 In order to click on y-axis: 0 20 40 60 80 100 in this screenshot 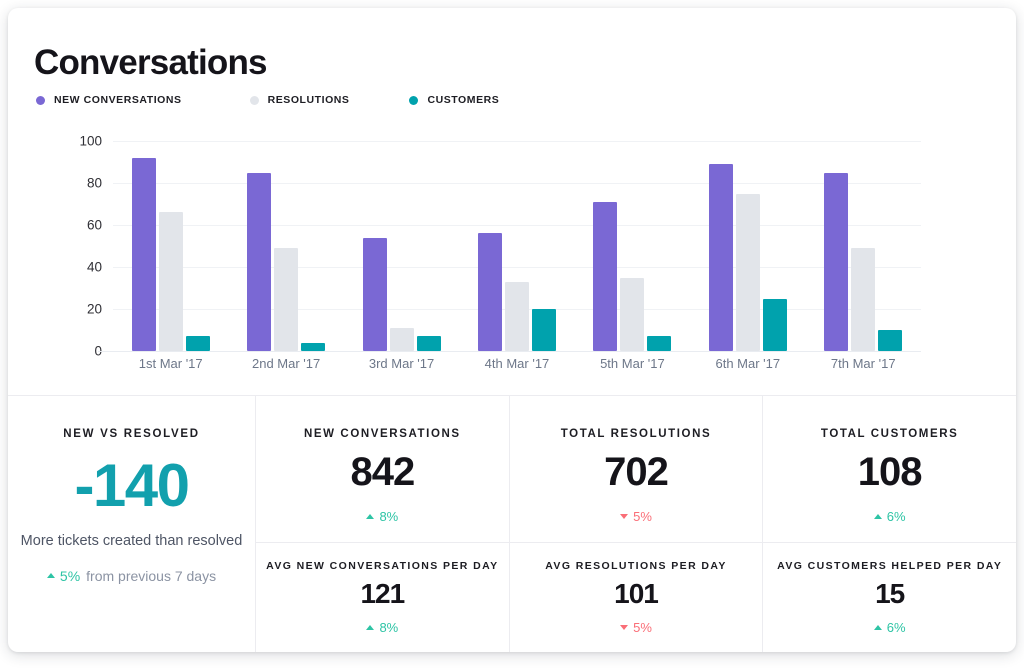, I will do `click(78, 246)`.